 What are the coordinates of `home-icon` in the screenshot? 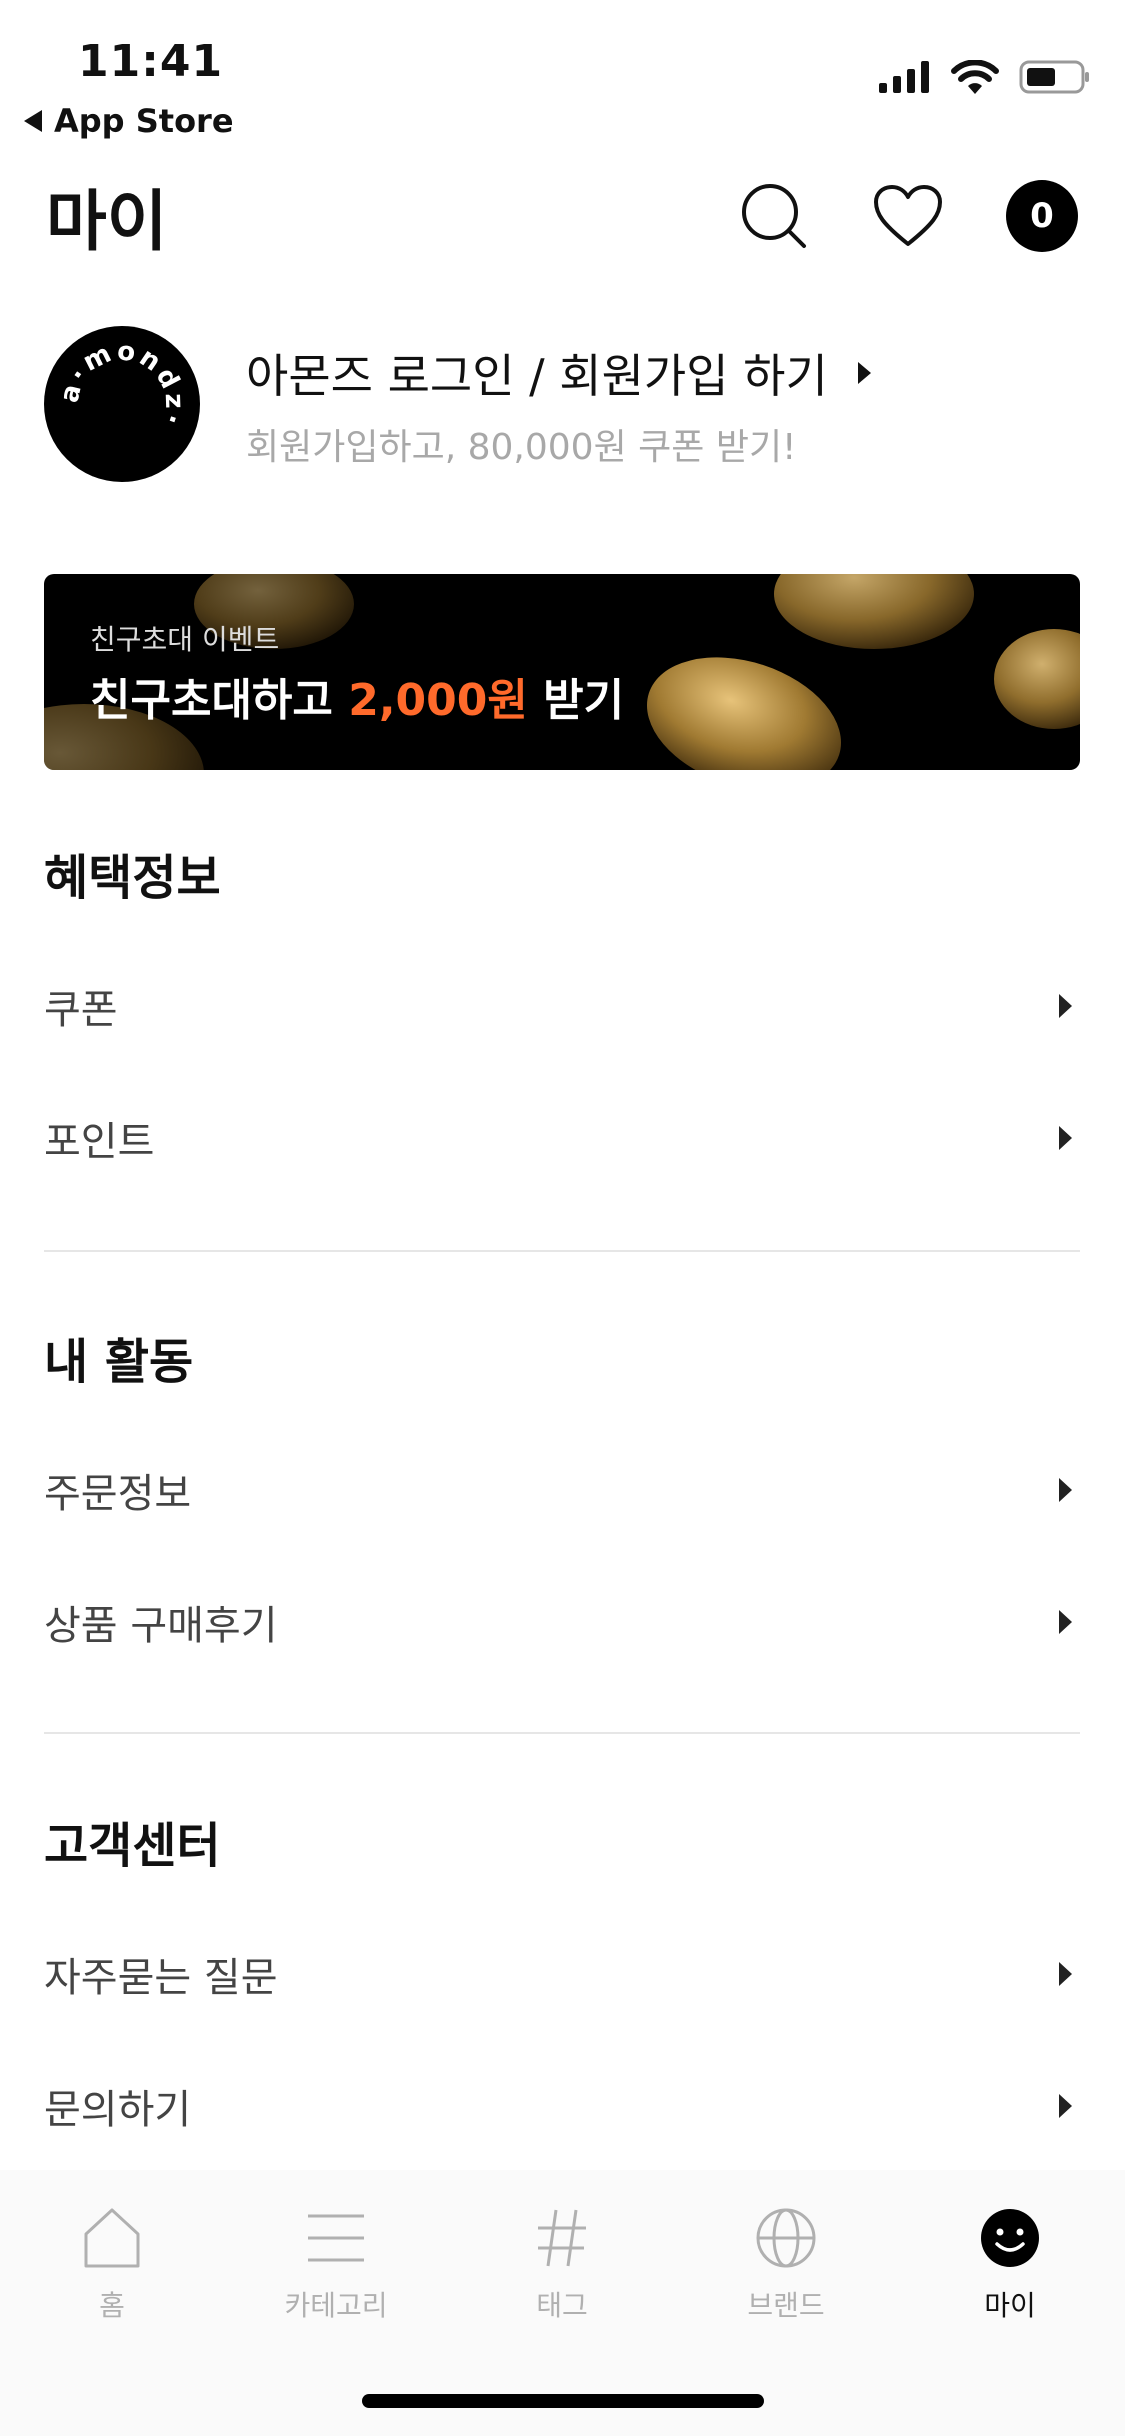 It's located at (112, 2238).